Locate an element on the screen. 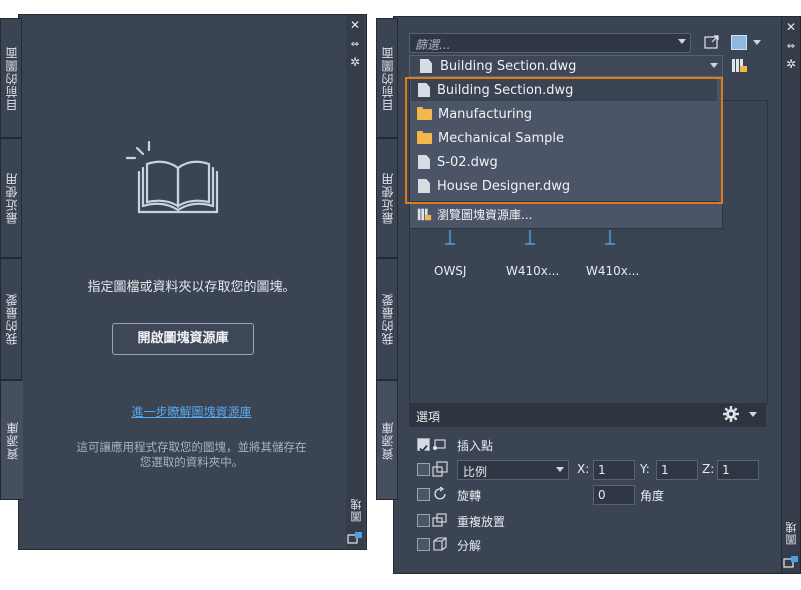 The height and width of the screenshot is (590, 801). angle-label: 角度 is located at coordinates (652, 496).